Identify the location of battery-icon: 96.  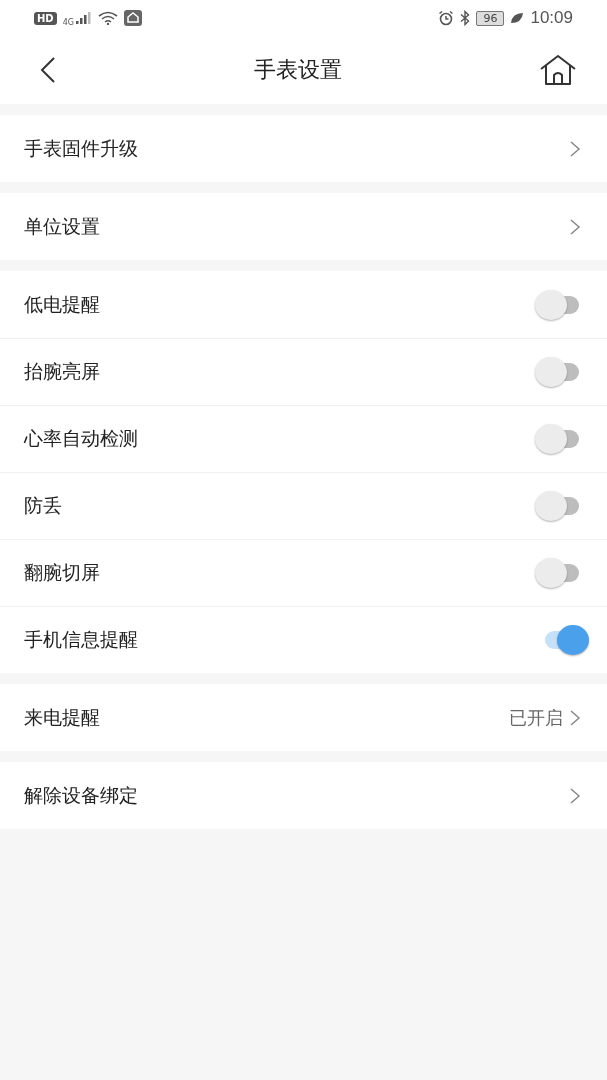
(490, 18).